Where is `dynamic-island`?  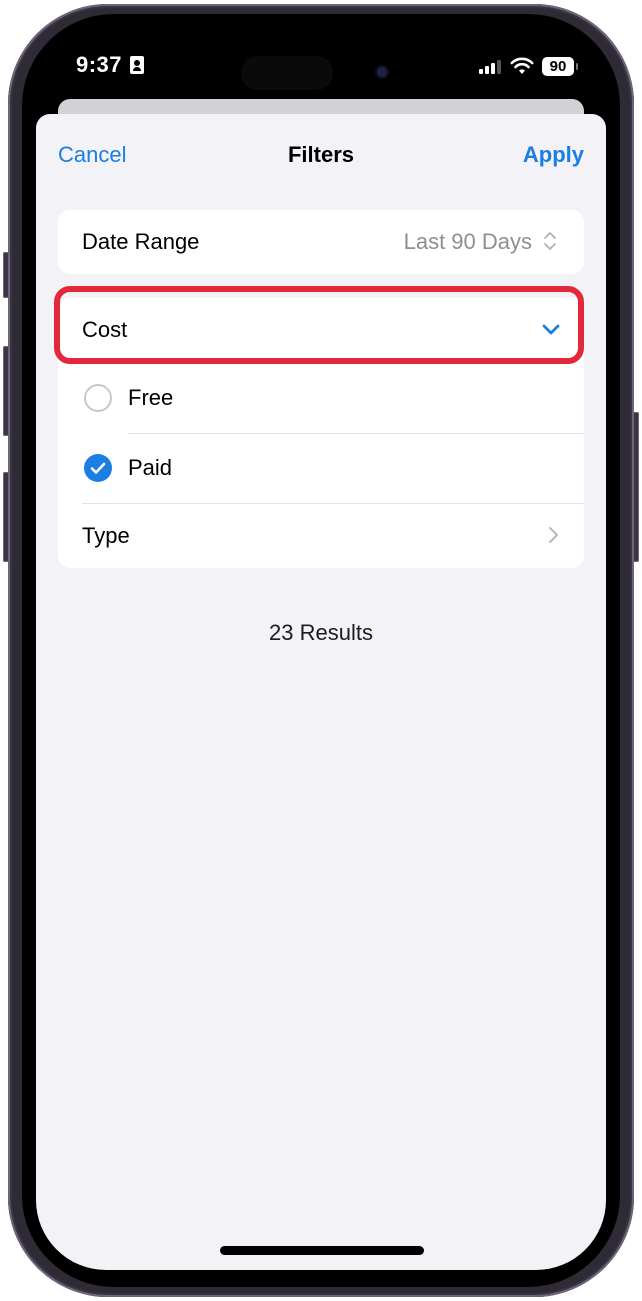
dynamic-island is located at coordinates (287, 73).